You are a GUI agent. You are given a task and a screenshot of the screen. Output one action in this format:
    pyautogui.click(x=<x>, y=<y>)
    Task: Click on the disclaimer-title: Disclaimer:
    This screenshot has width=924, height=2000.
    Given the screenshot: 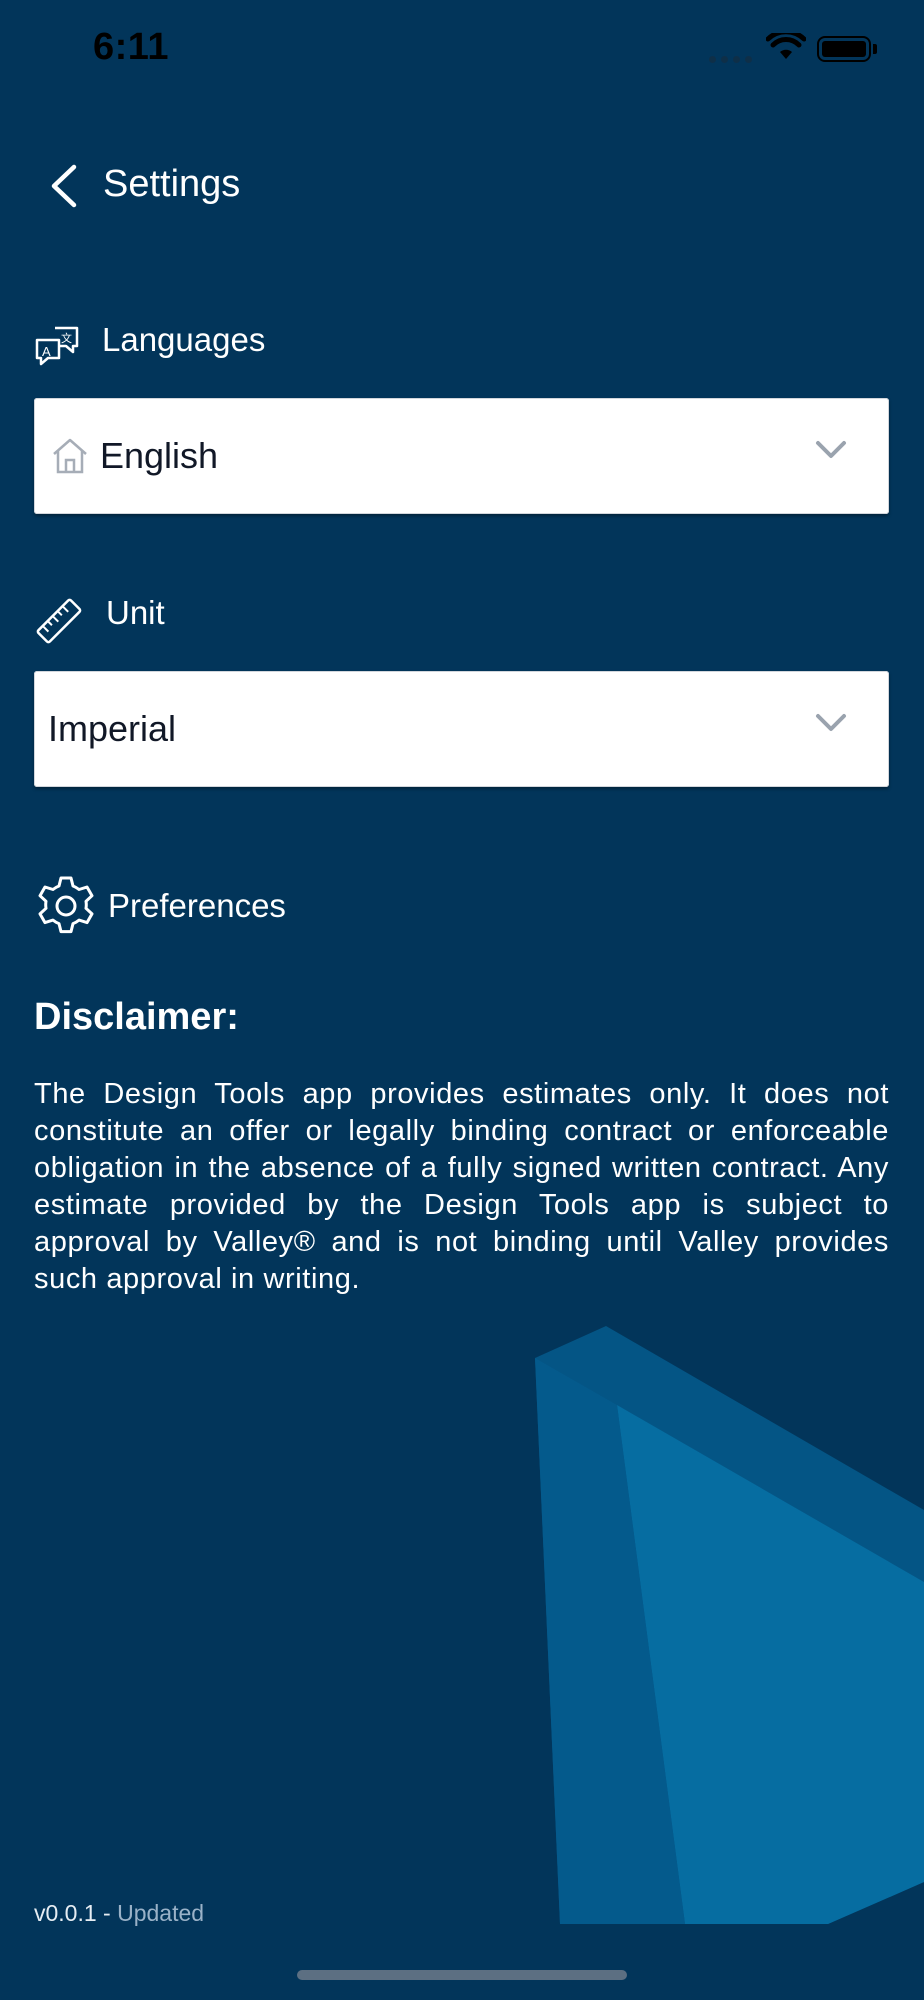 What is the action you would take?
    pyautogui.click(x=136, y=1017)
    